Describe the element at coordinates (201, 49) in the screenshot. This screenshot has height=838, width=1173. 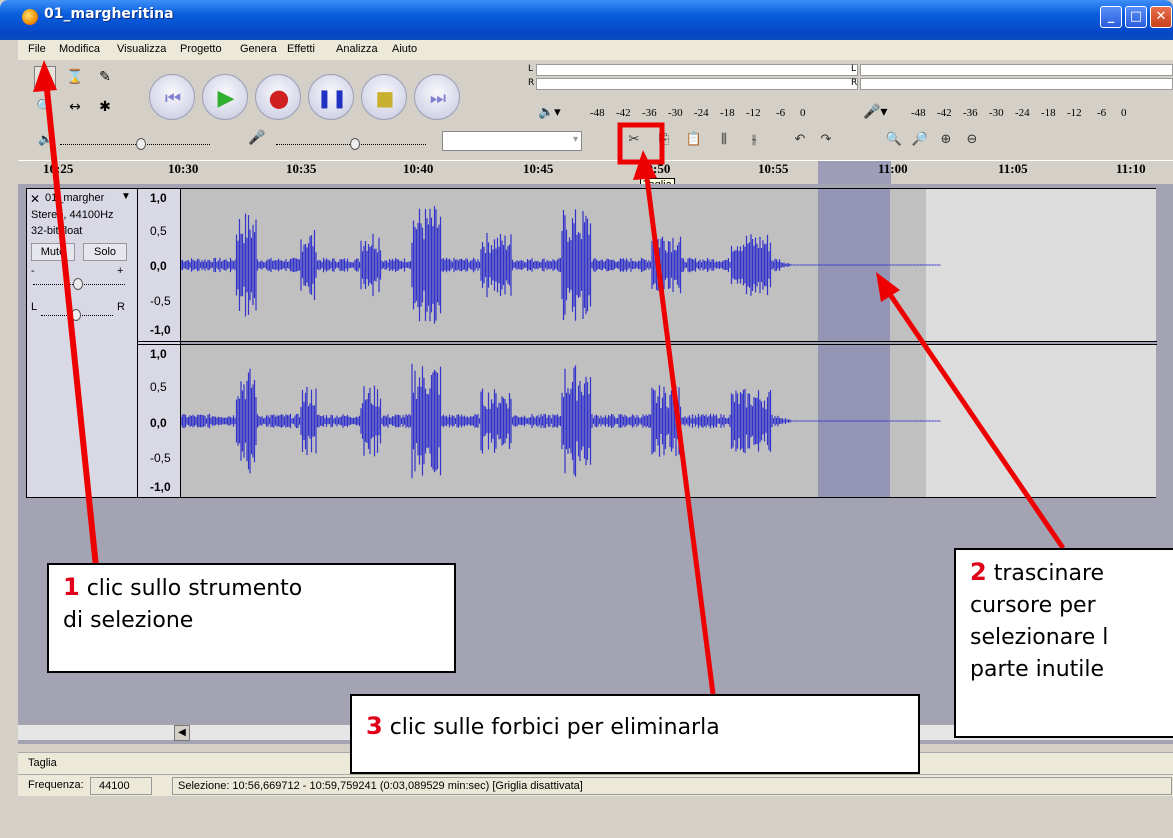
I see `menu-progetto: Progetto` at that location.